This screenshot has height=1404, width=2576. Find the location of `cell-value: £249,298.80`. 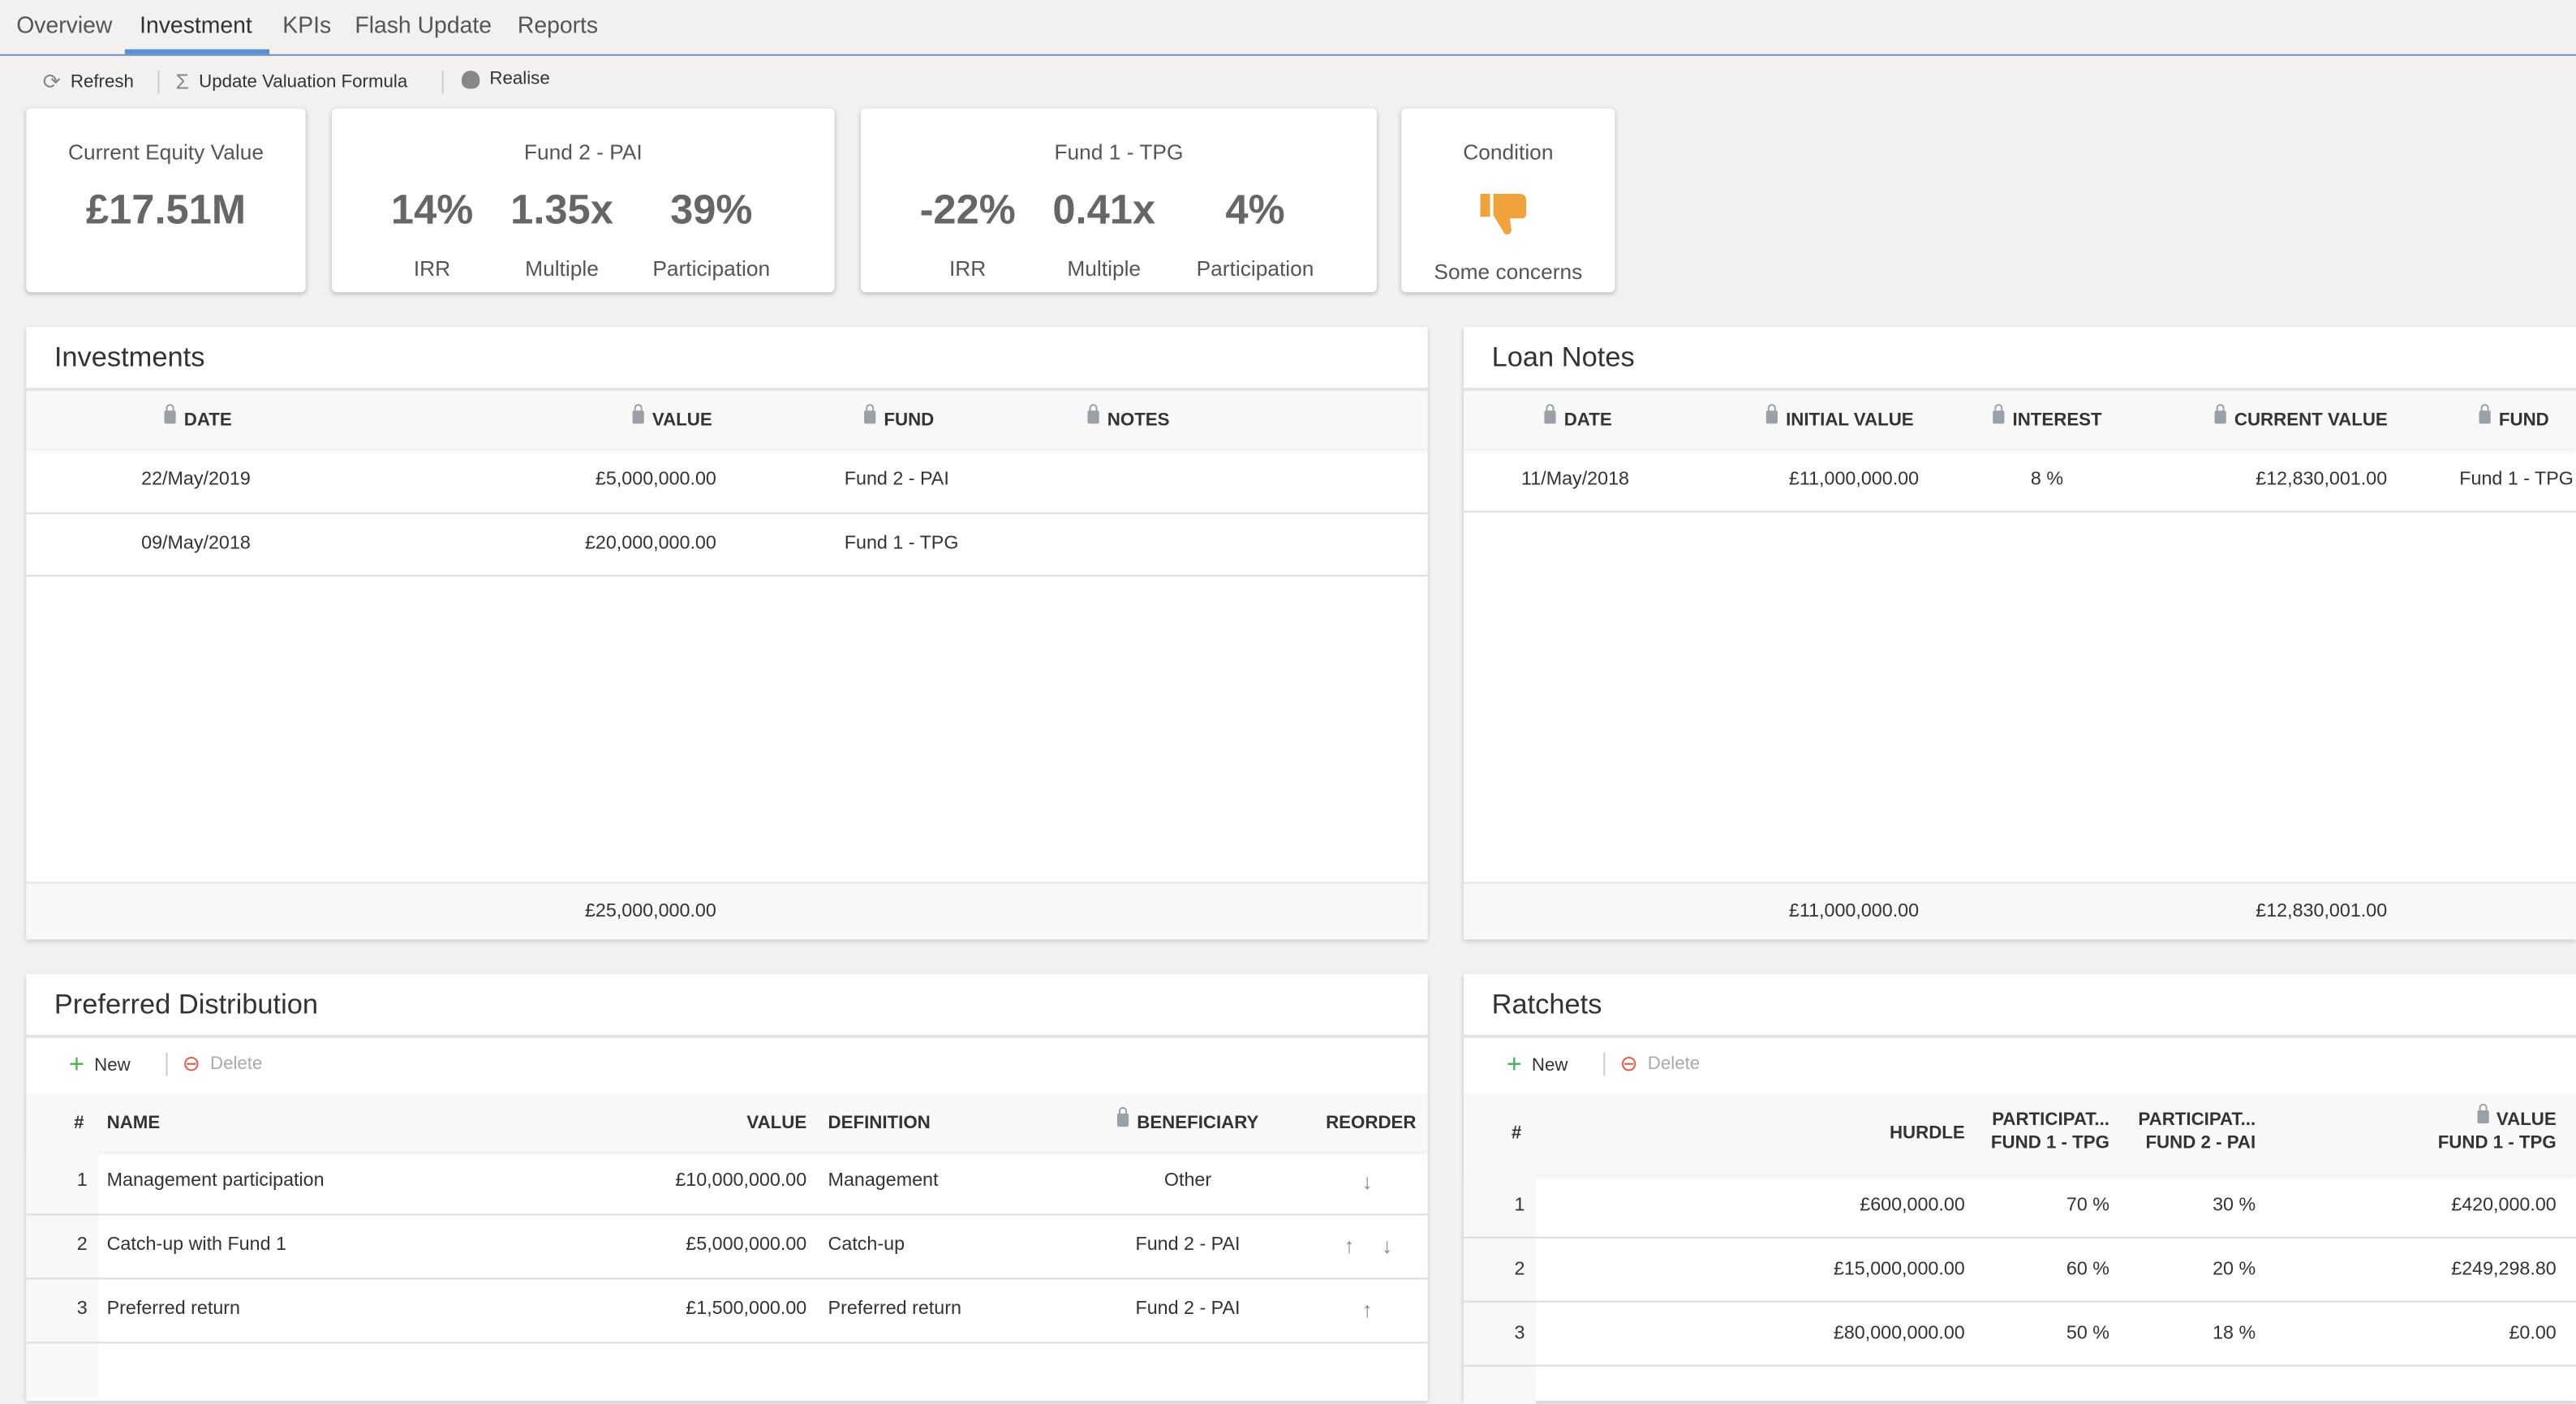

cell-value: £249,298.80 is located at coordinates (2504, 1270).